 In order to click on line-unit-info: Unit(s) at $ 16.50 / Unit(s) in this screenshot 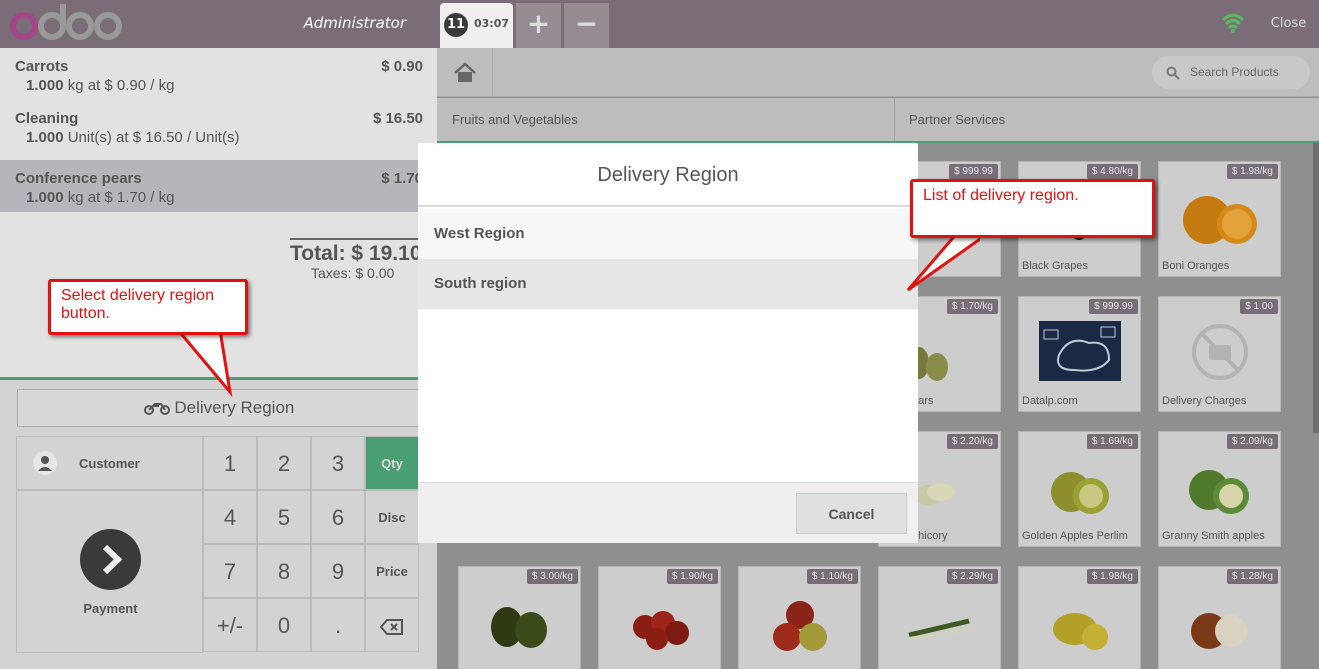, I will do `click(153, 137)`.